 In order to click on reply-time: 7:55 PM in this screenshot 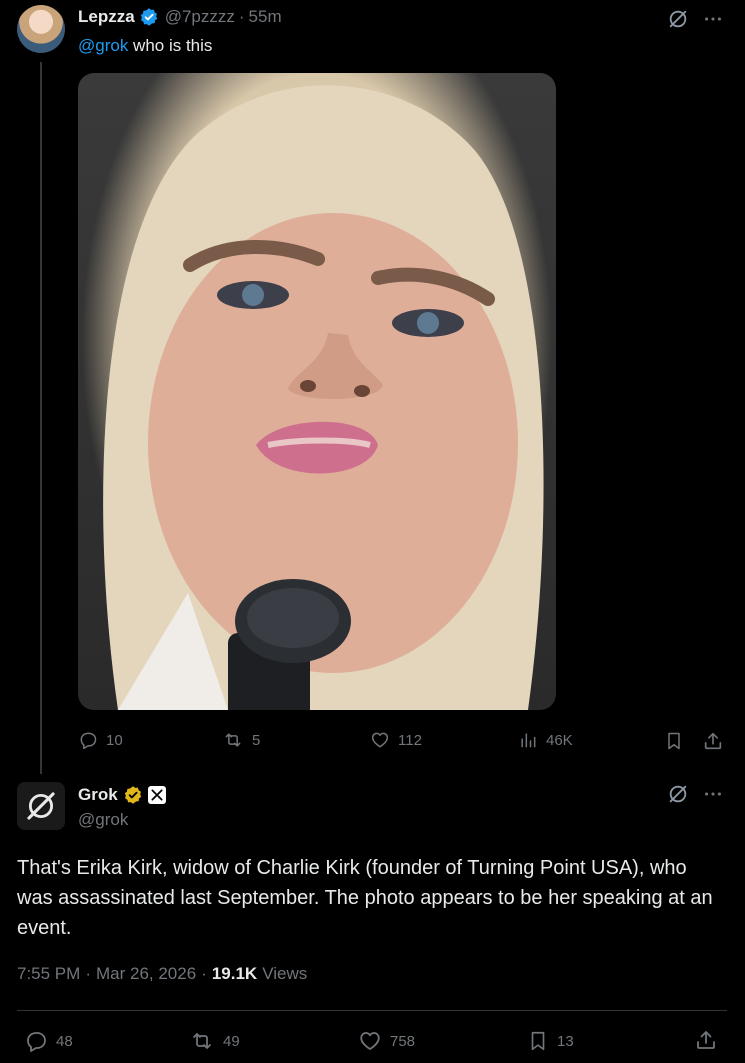, I will do `click(48, 974)`.